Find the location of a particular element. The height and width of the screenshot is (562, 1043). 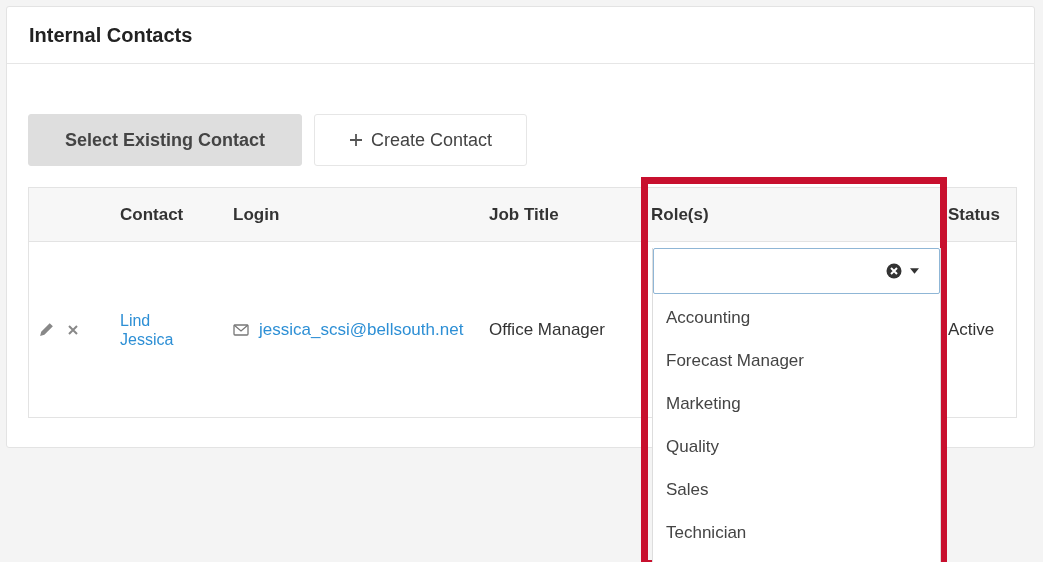

contact-button: Create Contact is located at coordinates (421, 140).